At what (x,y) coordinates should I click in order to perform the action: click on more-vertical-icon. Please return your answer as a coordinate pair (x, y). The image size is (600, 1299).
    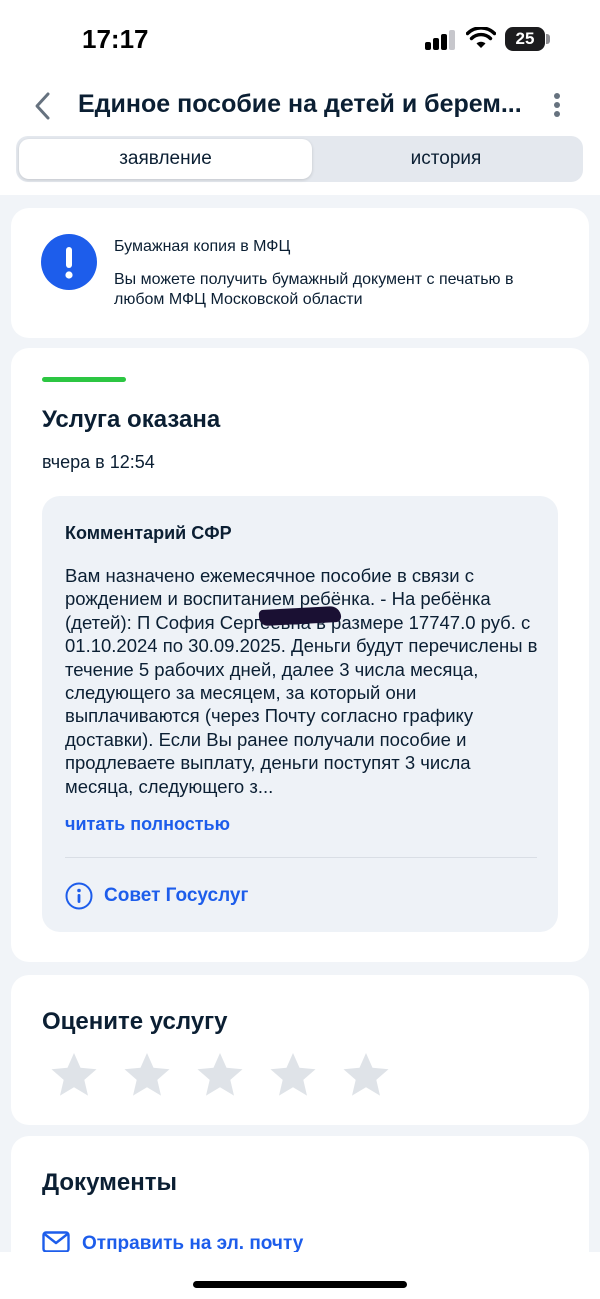
    Looking at the image, I should click on (558, 105).